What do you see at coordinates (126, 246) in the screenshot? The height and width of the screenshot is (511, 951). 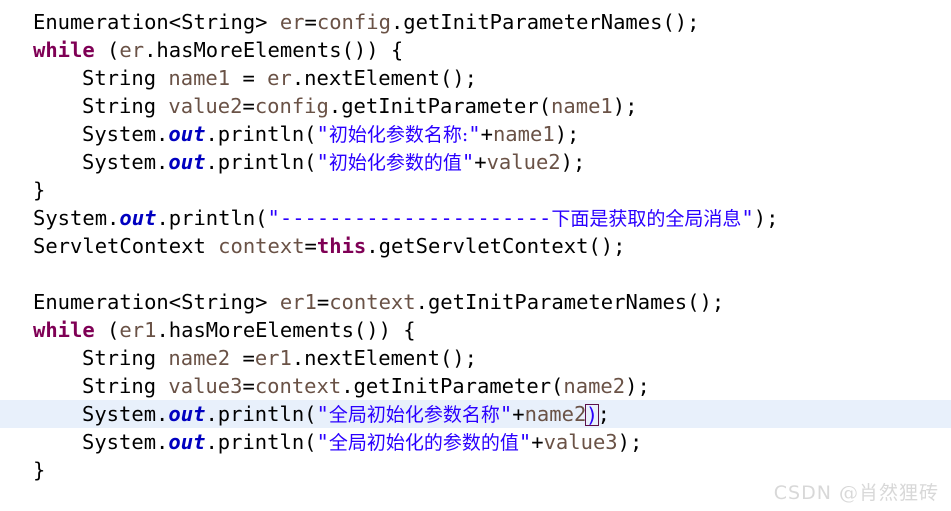 I see `token-plain: ServletContext` at bounding box center [126, 246].